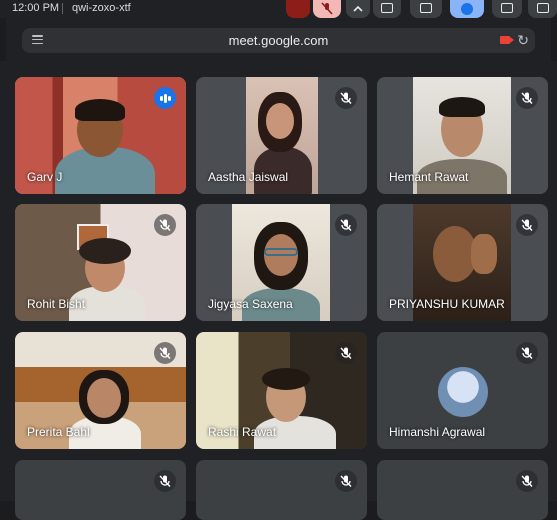  What do you see at coordinates (462, 135) in the screenshot?
I see `participant-tile: Hemant Rawat` at bounding box center [462, 135].